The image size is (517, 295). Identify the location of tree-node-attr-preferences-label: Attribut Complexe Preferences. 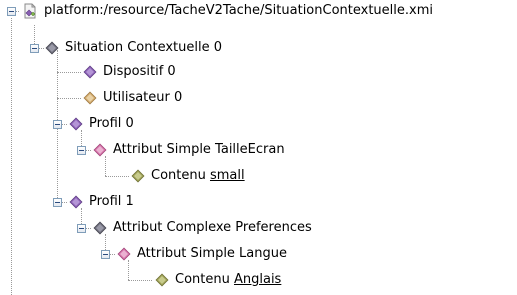
(212, 228).